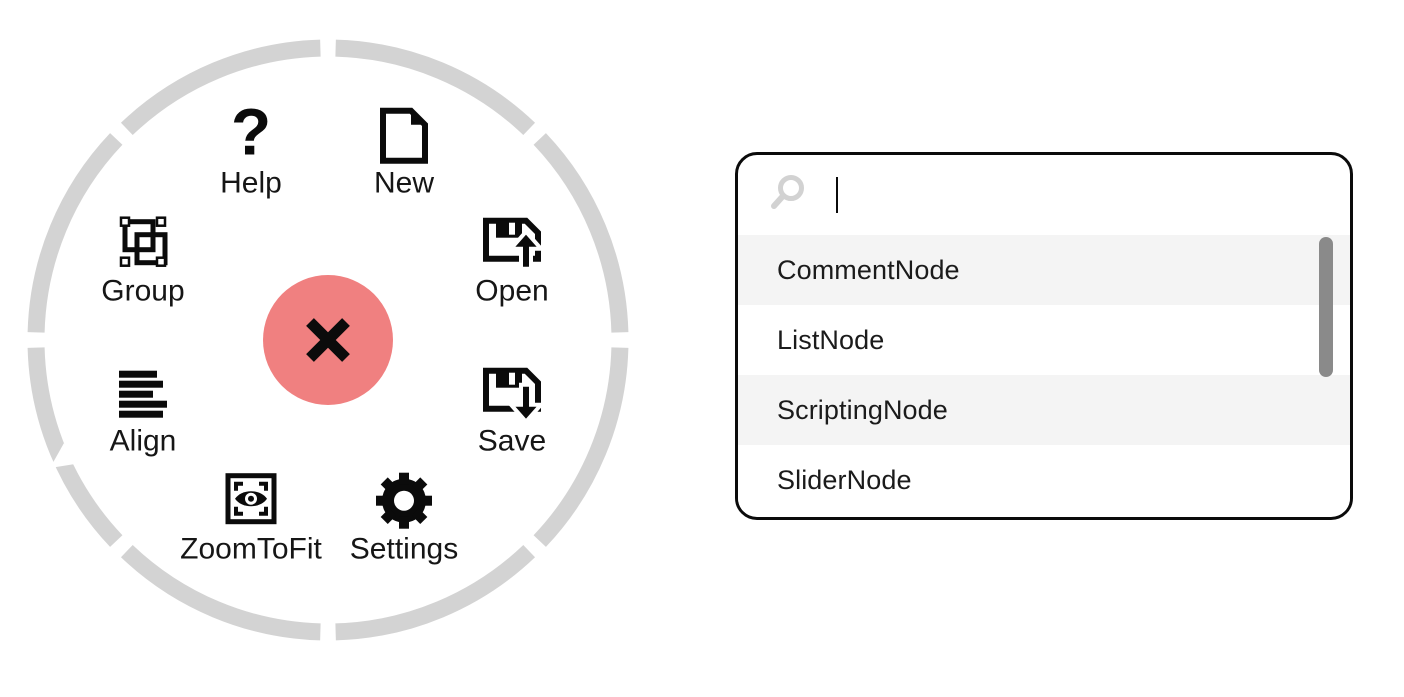 The height and width of the screenshot is (697, 1404). I want to click on list-item-label: ListNode, so click(831, 339).